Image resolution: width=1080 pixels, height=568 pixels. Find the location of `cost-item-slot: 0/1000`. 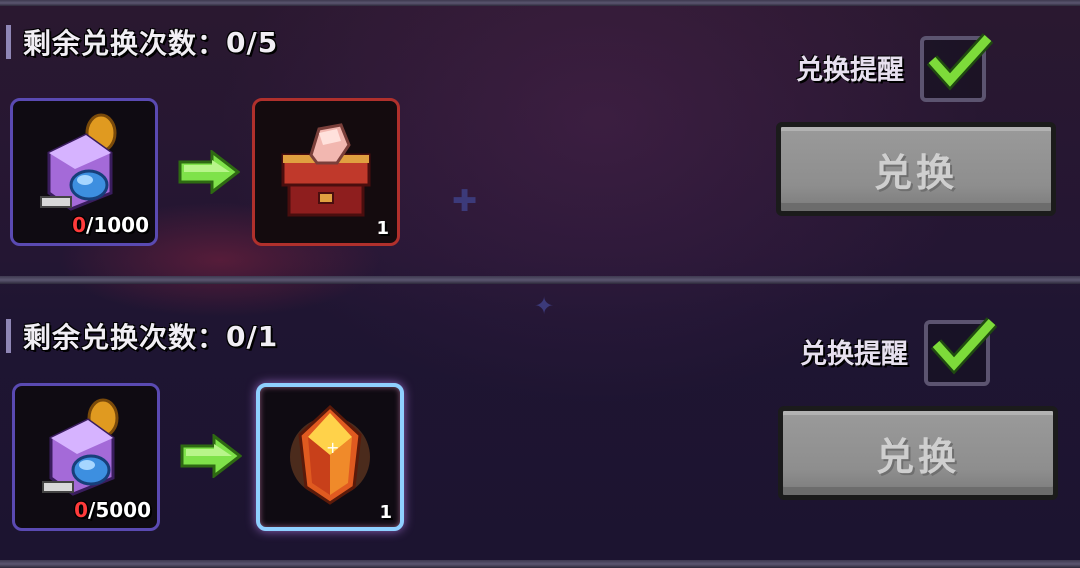

cost-item-slot: 0/1000 is located at coordinates (84, 172).